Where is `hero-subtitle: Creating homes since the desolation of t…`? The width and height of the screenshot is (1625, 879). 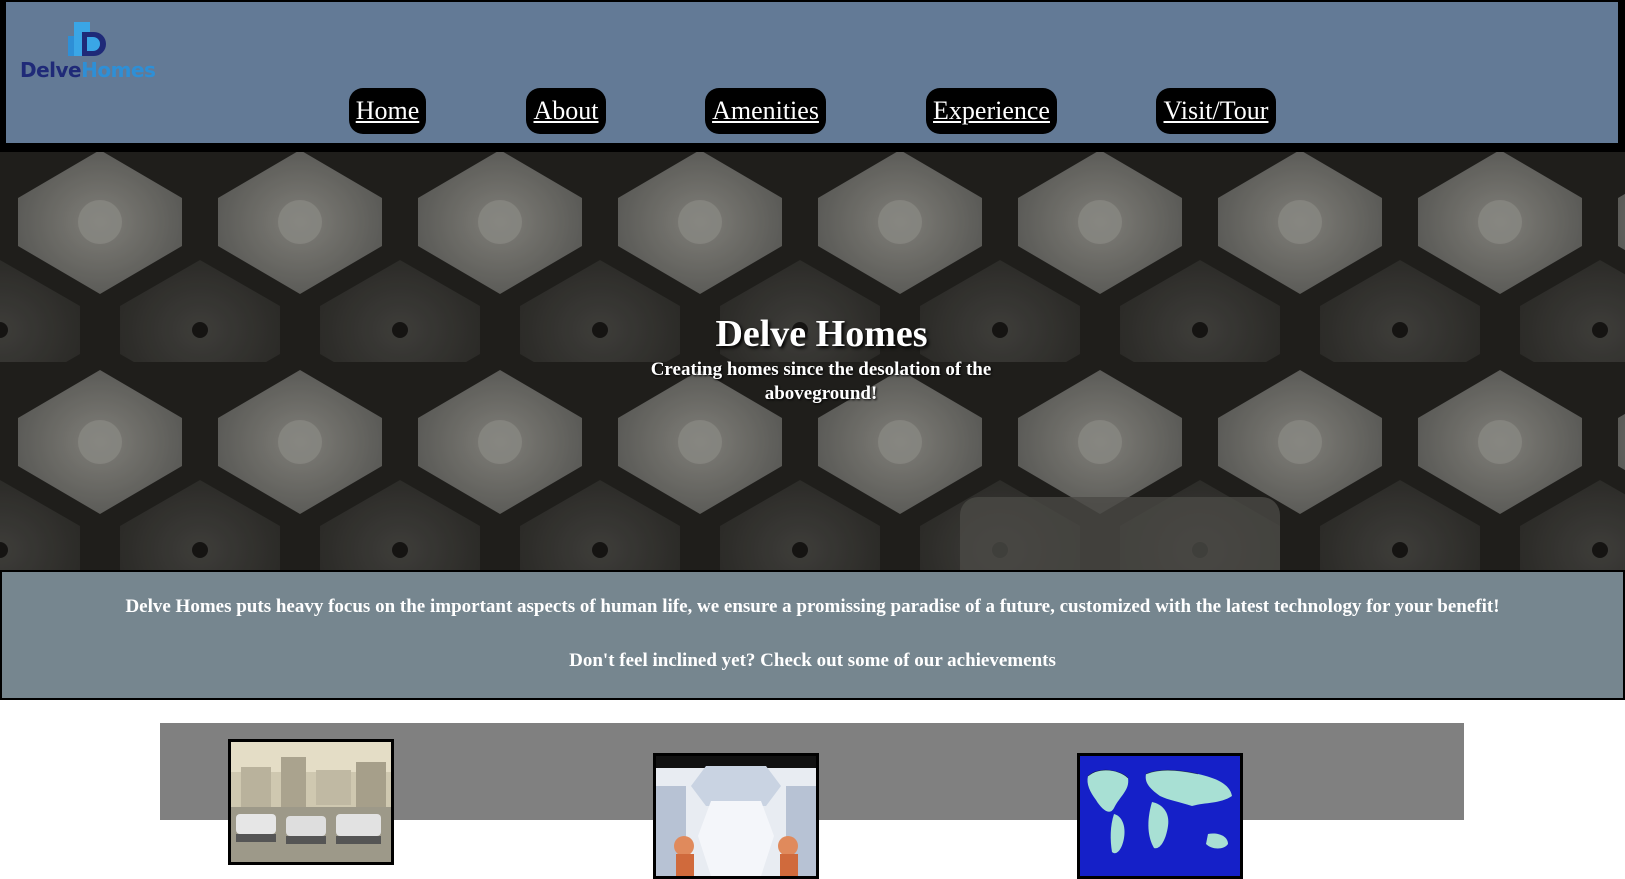 hero-subtitle: Creating homes since the desolation of t… is located at coordinates (821, 381).